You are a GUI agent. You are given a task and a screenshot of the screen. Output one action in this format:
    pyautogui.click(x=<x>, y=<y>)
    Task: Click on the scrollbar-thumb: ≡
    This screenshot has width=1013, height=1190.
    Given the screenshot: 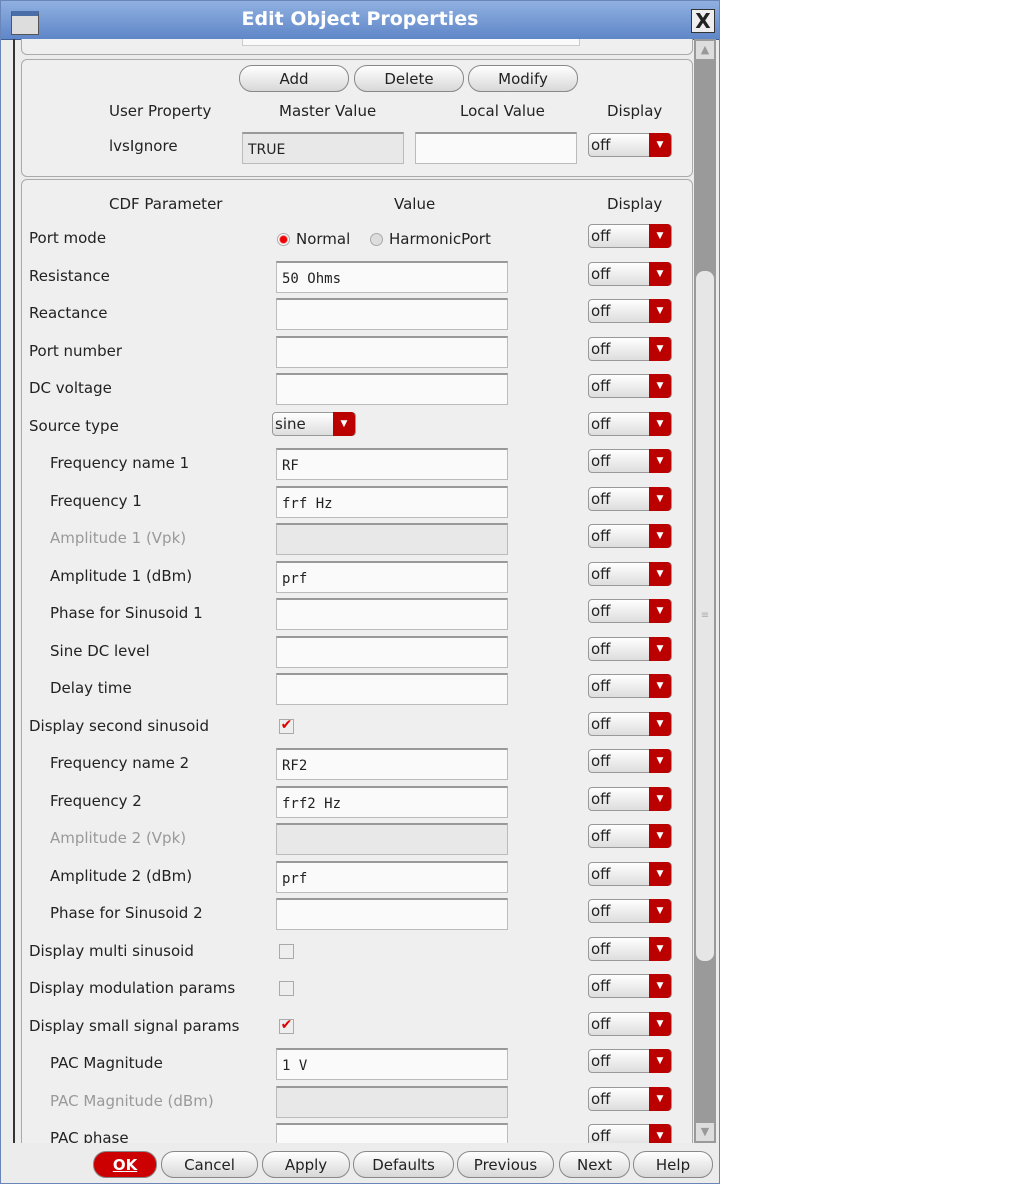 What is the action you would take?
    pyautogui.click(x=705, y=616)
    